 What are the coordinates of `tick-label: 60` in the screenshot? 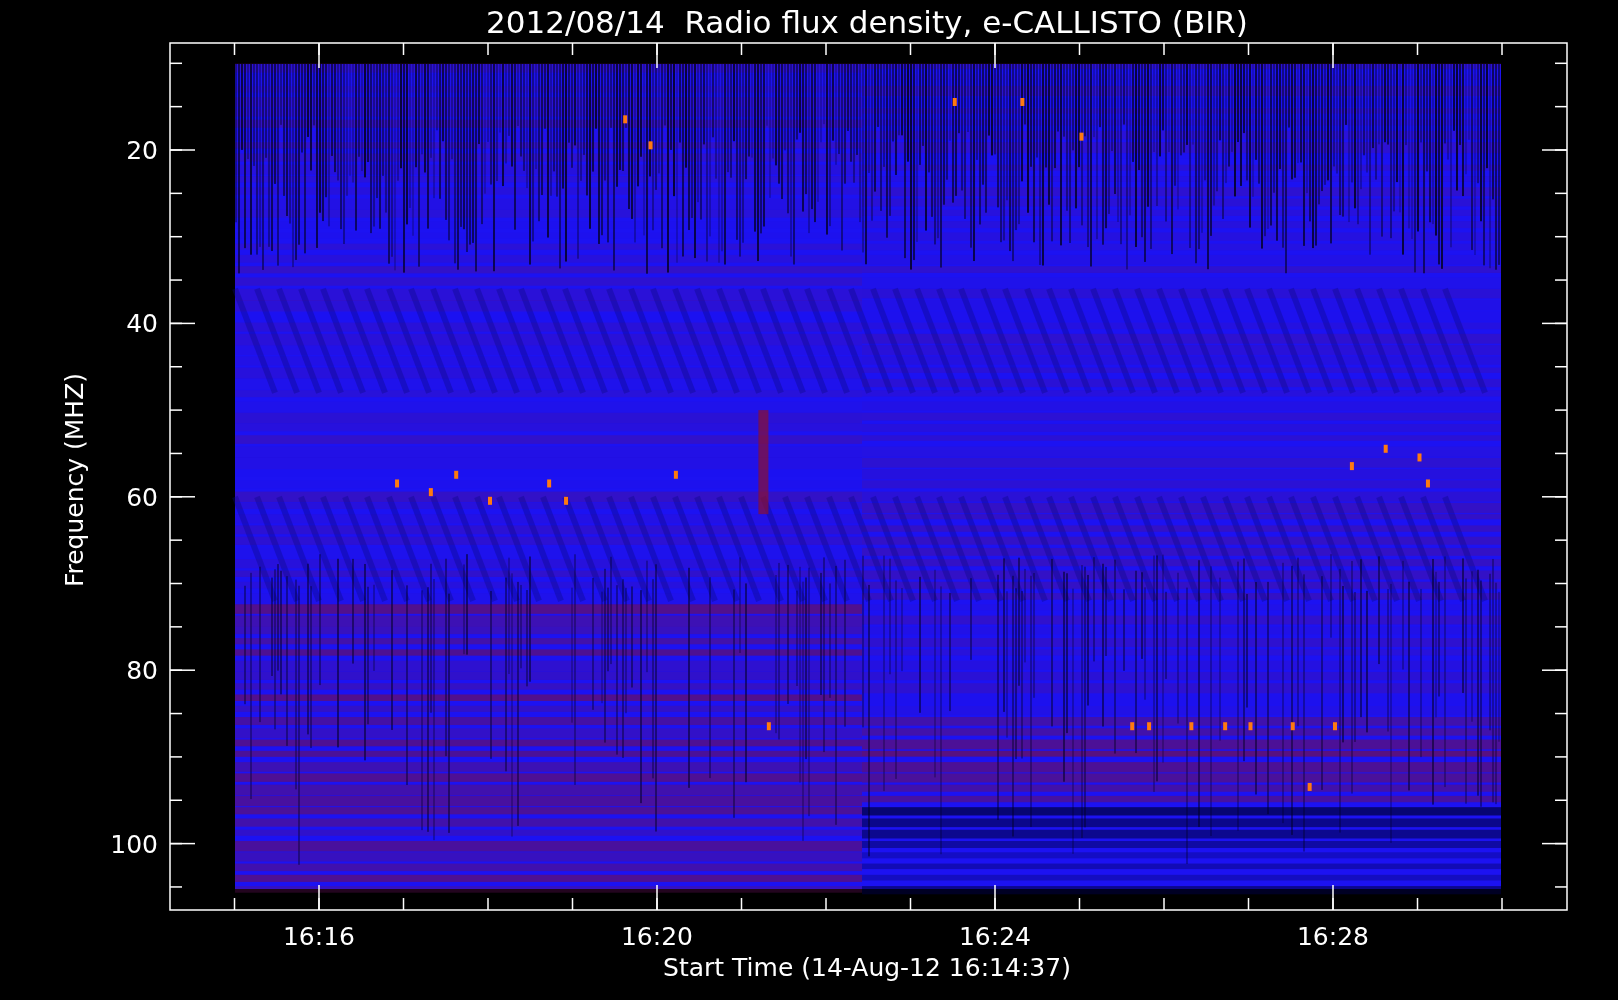 It's located at (142, 497).